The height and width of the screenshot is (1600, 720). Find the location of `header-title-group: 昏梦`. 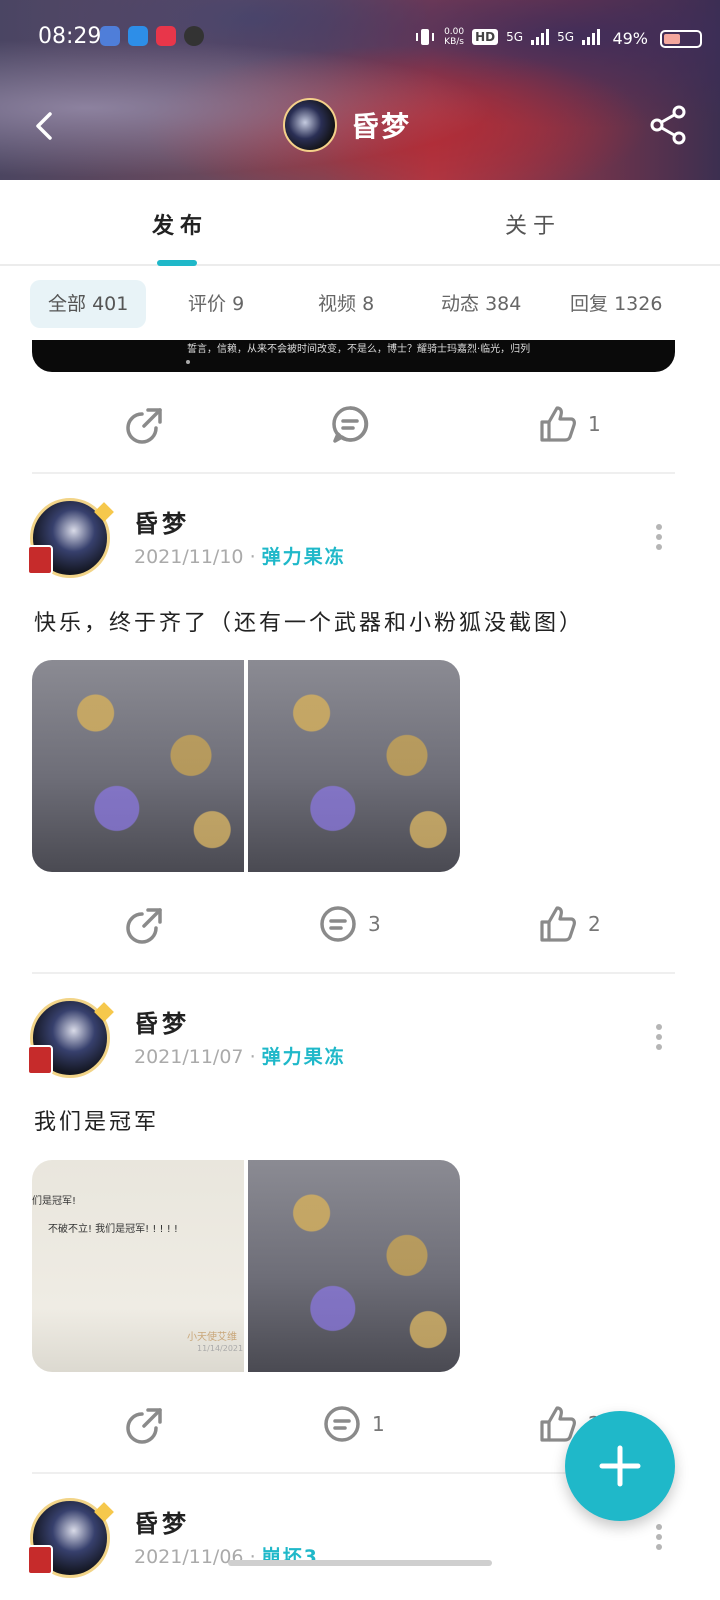

header-title-group: 昏梦 is located at coordinates (347, 125).